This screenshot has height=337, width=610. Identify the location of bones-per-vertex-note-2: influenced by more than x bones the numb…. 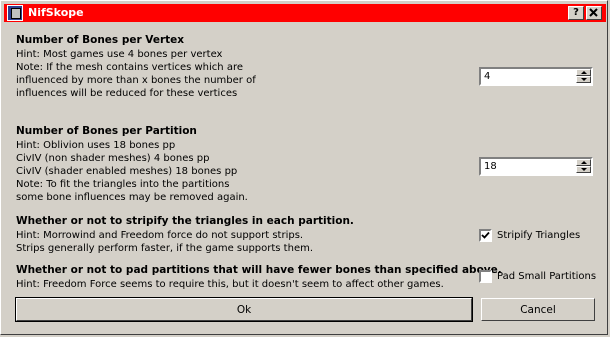
(136, 80).